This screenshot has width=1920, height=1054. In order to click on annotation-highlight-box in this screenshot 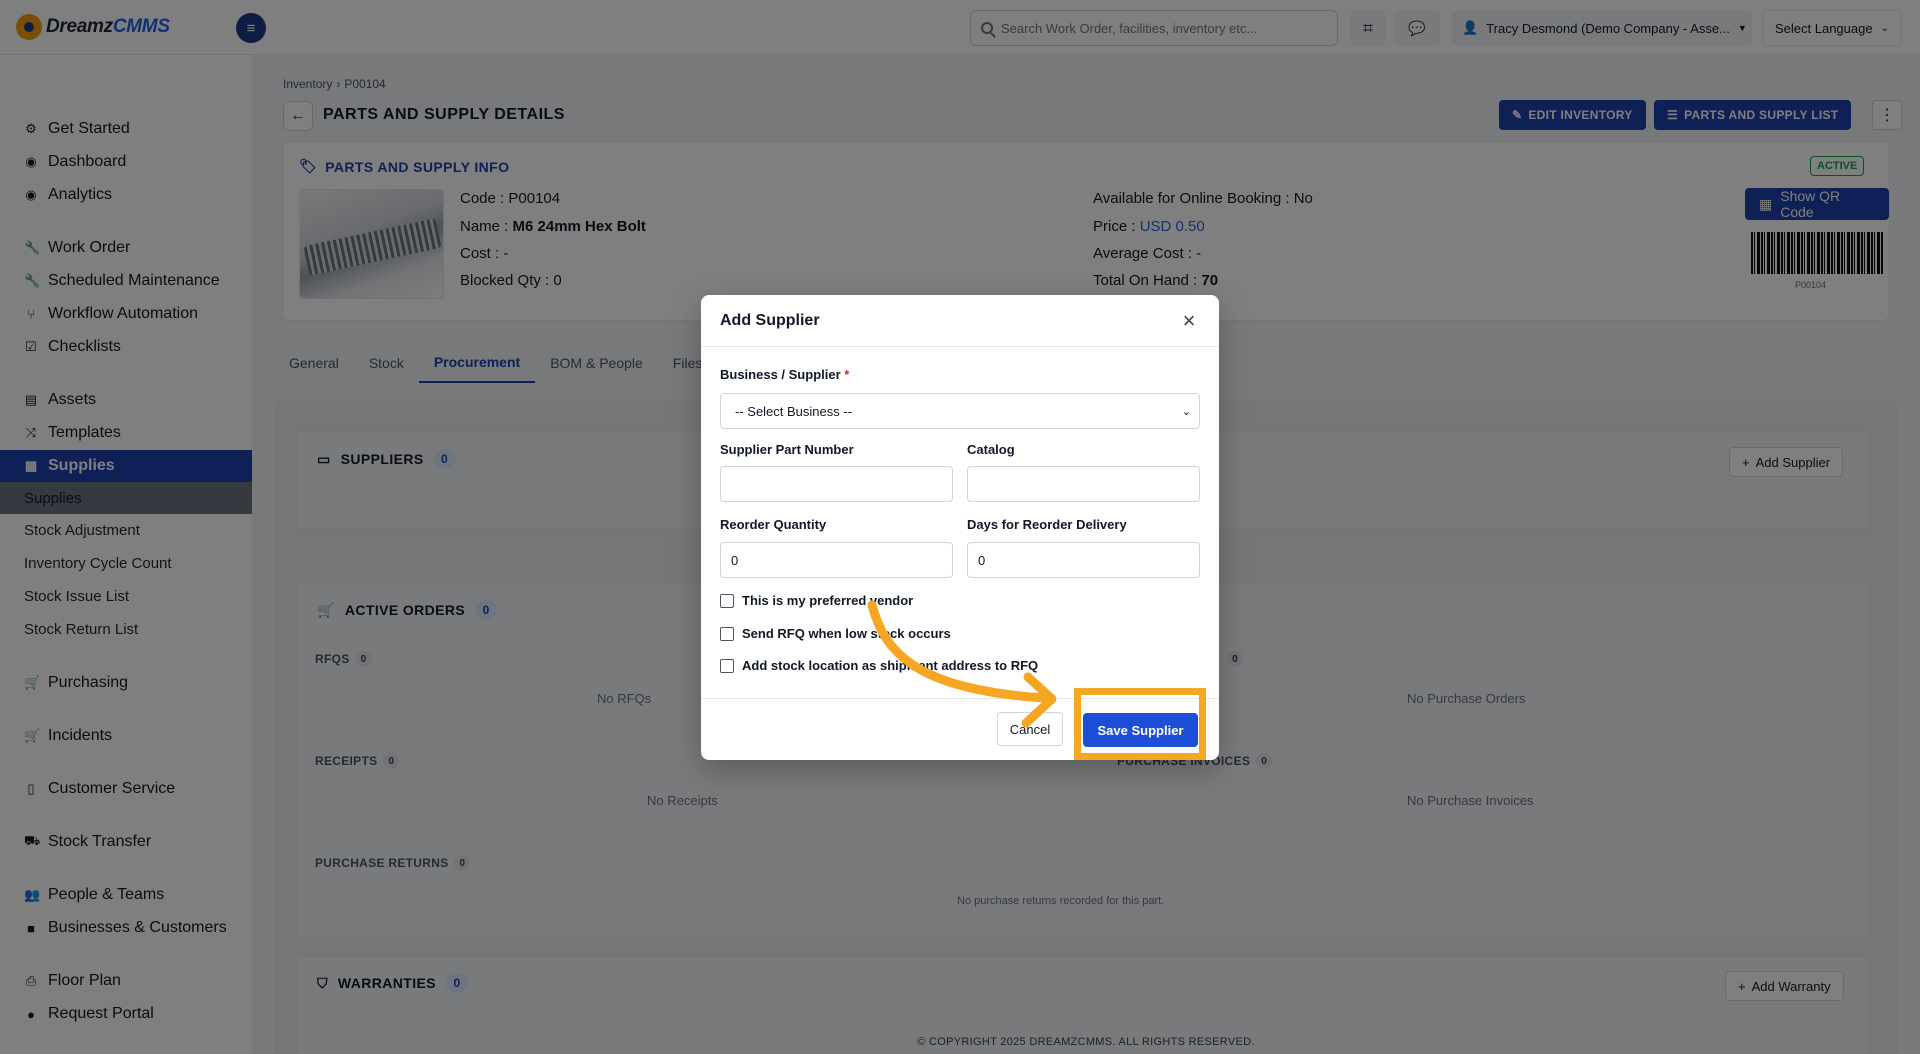, I will do `click(1140, 724)`.